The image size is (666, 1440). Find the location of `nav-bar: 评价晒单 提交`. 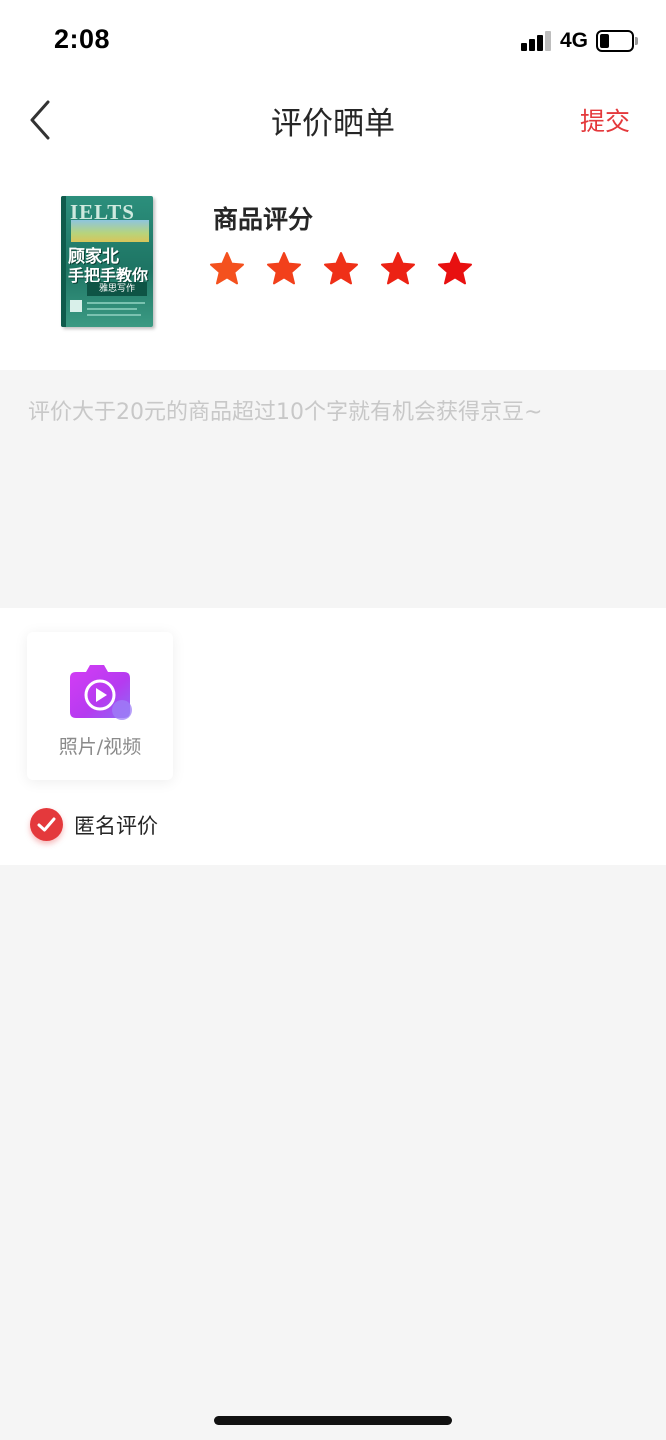

nav-bar: 评价晒单 提交 is located at coordinates (333, 120).